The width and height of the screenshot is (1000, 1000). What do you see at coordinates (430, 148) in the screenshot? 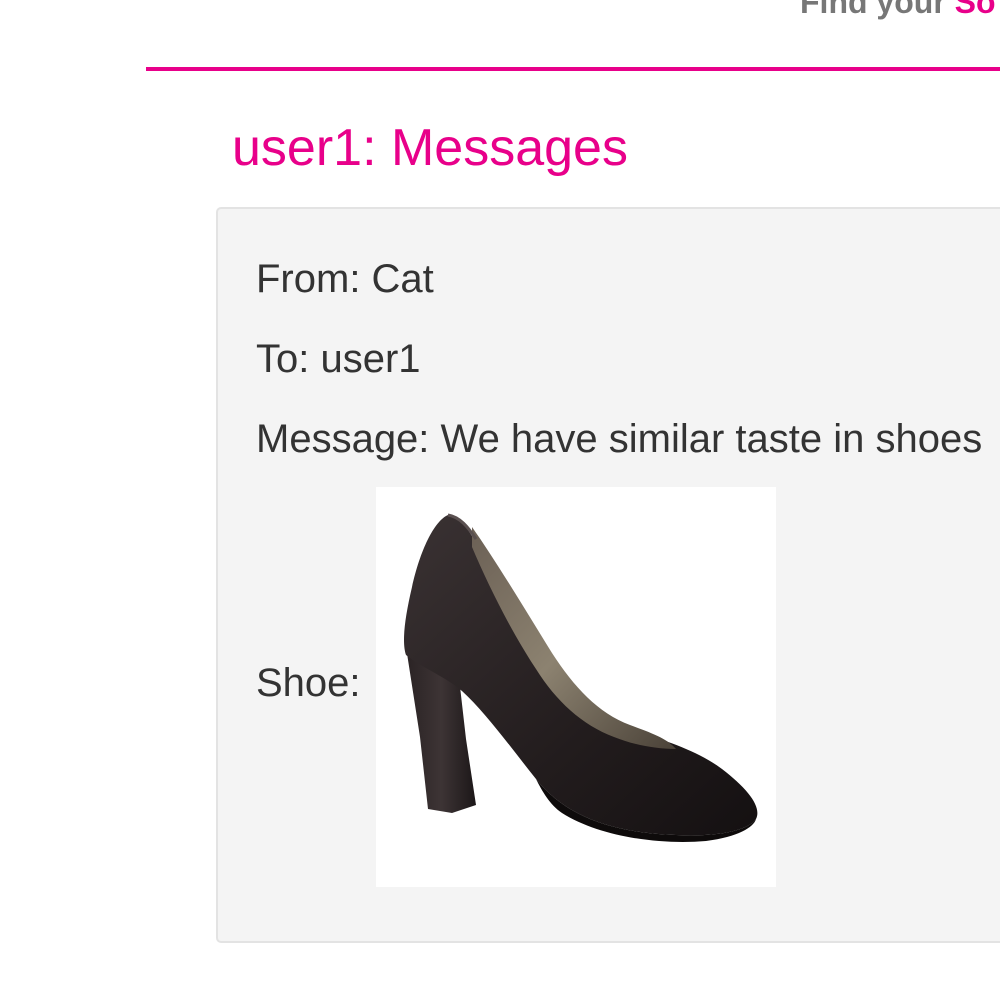
I see `page-title: user1: Messages` at bounding box center [430, 148].